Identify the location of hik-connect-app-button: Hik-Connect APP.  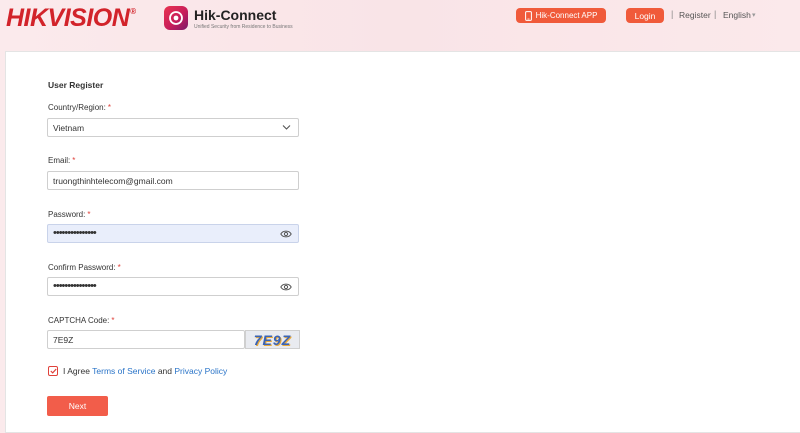
(561, 15).